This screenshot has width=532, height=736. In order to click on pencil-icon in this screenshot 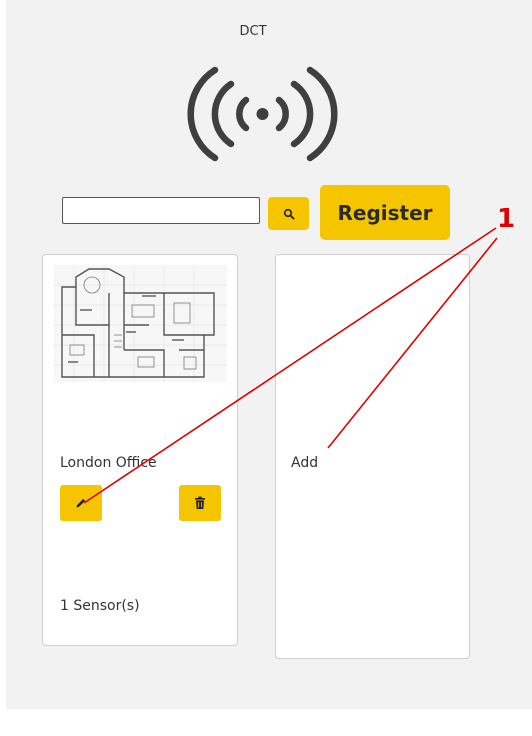, I will do `click(81, 503)`.